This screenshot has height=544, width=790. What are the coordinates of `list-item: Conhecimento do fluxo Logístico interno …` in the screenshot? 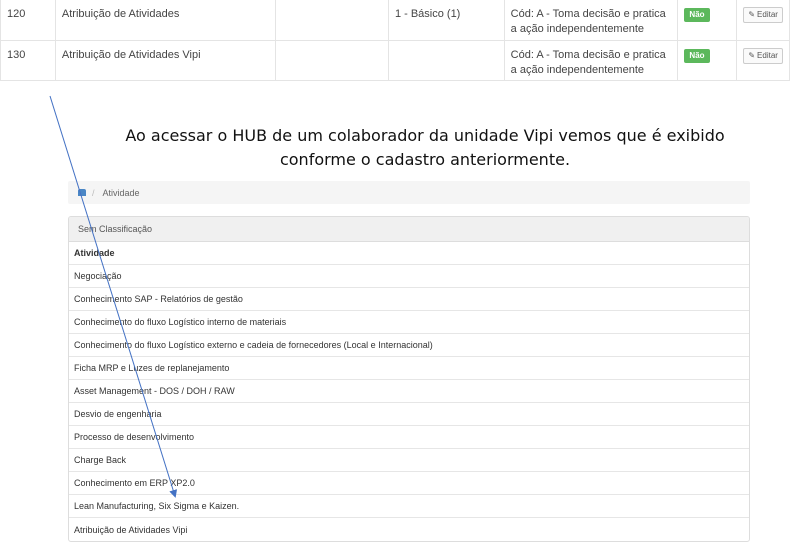 It's located at (409, 322).